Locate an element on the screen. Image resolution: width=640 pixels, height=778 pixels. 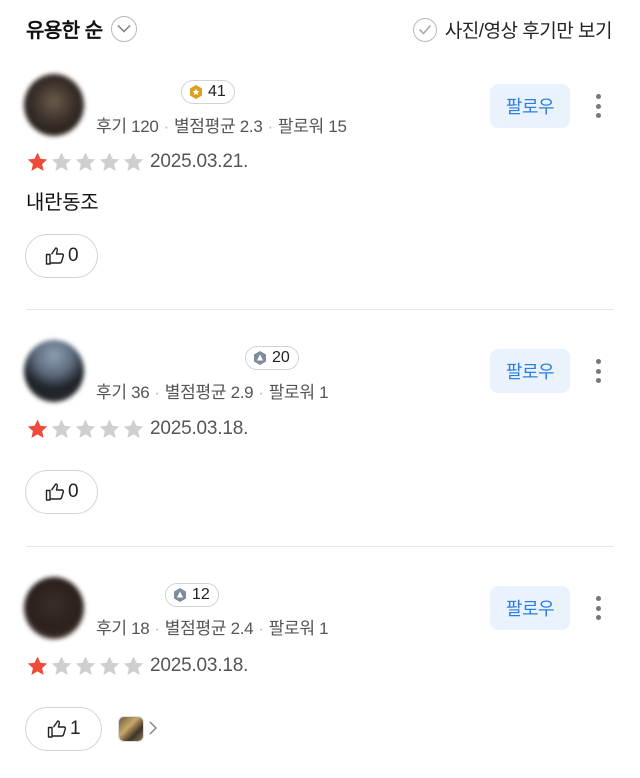
like-button: 1 is located at coordinates (63, 729).